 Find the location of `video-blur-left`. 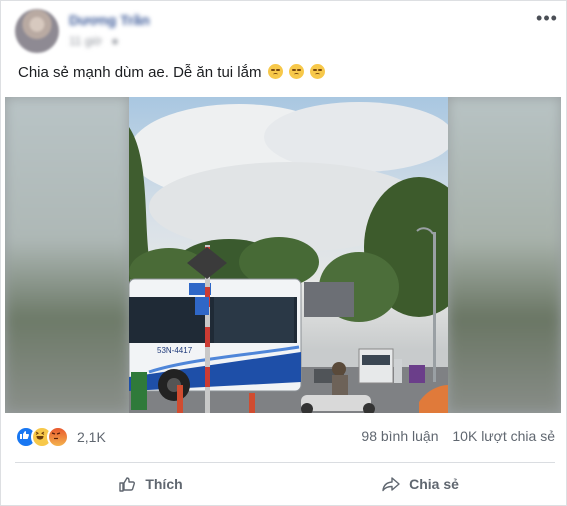

video-blur-left is located at coordinates (67, 255).